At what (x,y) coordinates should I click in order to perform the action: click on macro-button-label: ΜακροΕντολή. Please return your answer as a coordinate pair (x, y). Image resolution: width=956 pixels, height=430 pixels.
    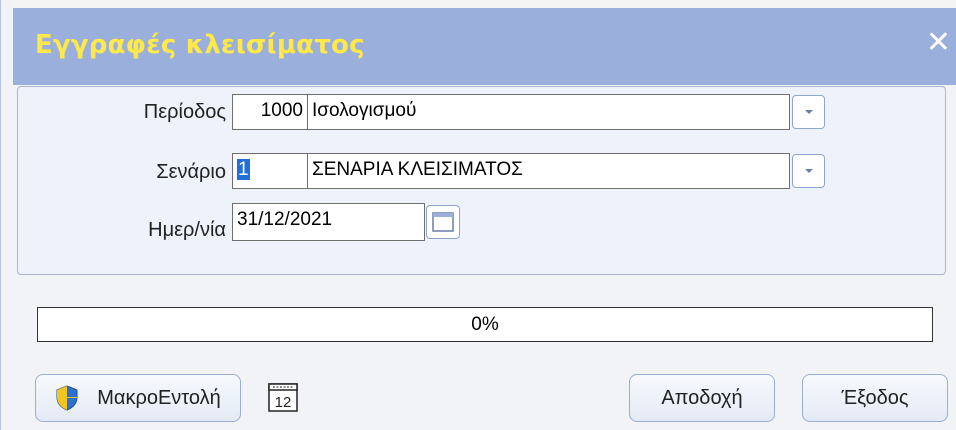
    Looking at the image, I should click on (159, 397).